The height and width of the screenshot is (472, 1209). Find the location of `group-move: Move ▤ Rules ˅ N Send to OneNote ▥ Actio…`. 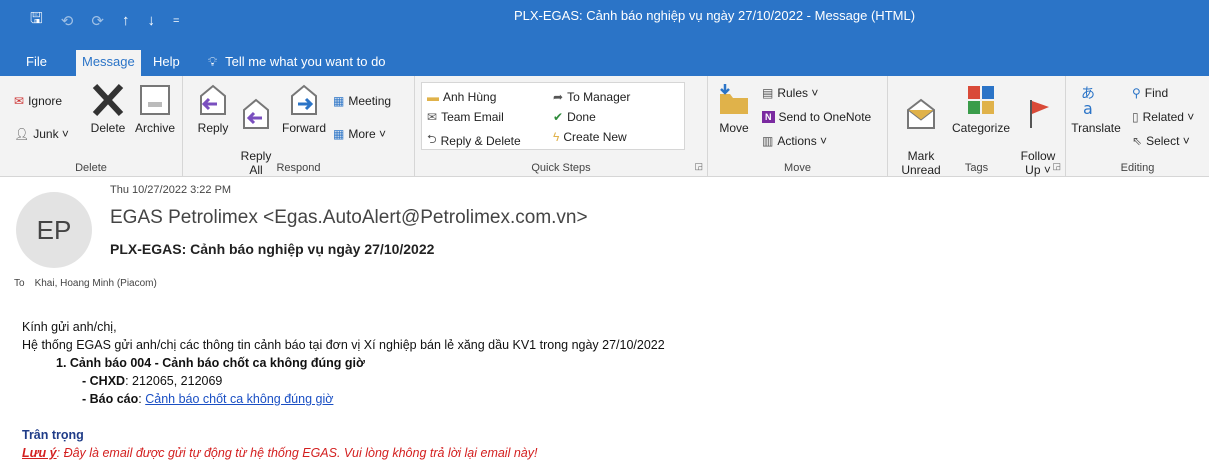

group-move: Move ▤ Rules ˅ N Send to OneNote ▥ Actio… is located at coordinates (798, 126).